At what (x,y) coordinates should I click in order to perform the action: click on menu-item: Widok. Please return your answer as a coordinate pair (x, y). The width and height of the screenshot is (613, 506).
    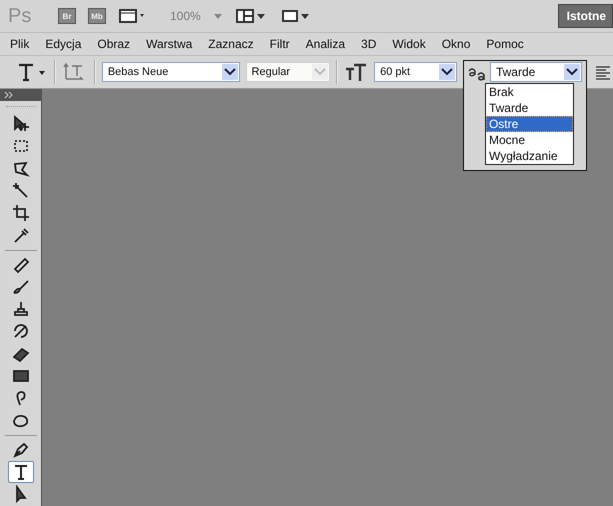
    Looking at the image, I should click on (409, 44).